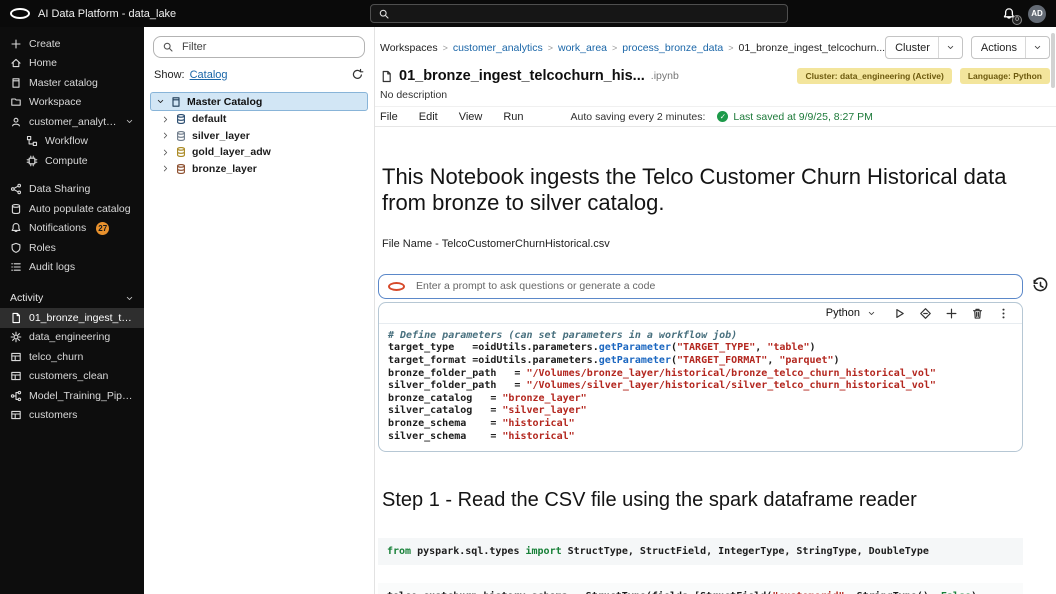 This screenshot has width=1056, height=594. Describe the element at coordinates (165, 135) in the screenshot. I see `chevron-right-icon` at that location.